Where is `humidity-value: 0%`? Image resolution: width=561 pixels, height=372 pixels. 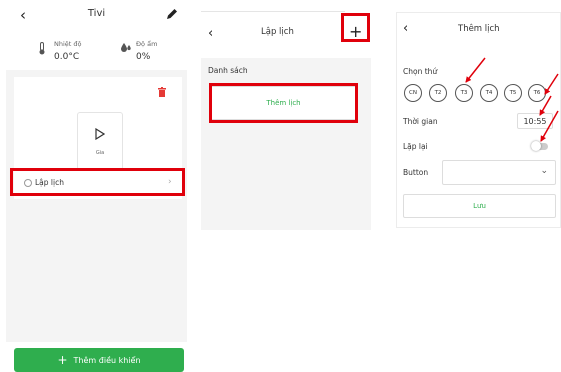
humidity-value: 0% is located at coordinates (143, 57).